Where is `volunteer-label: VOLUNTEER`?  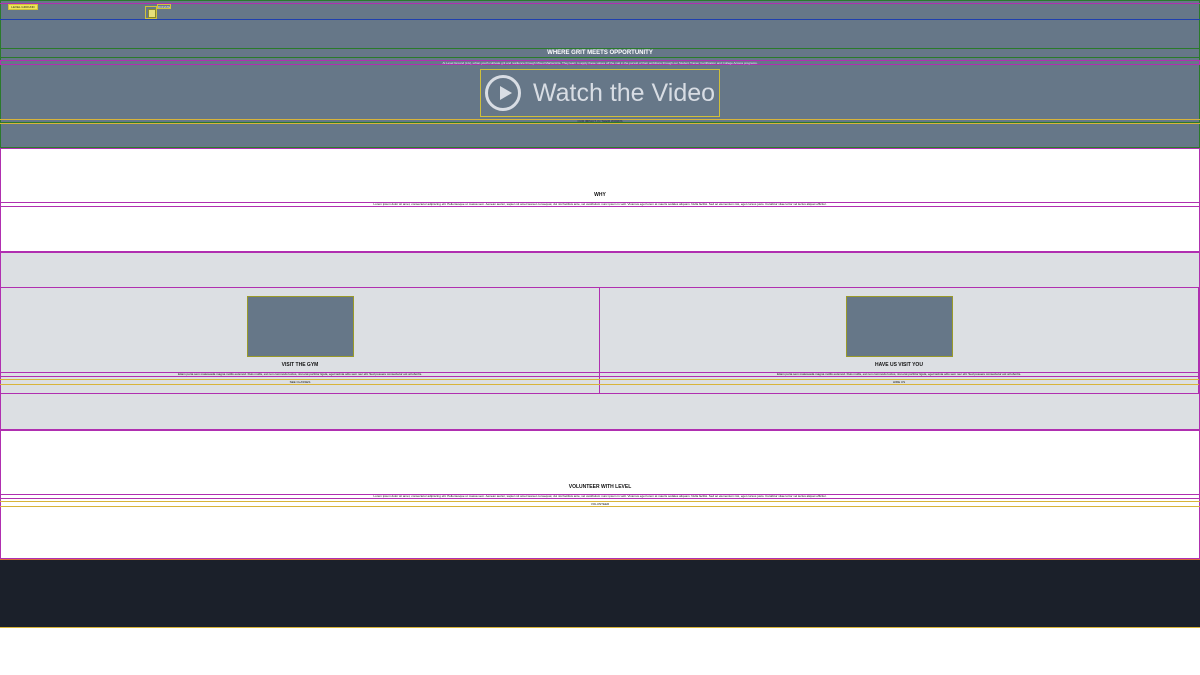
volunteer-label: VOLUNTEER is located at coordinates (600, 504).